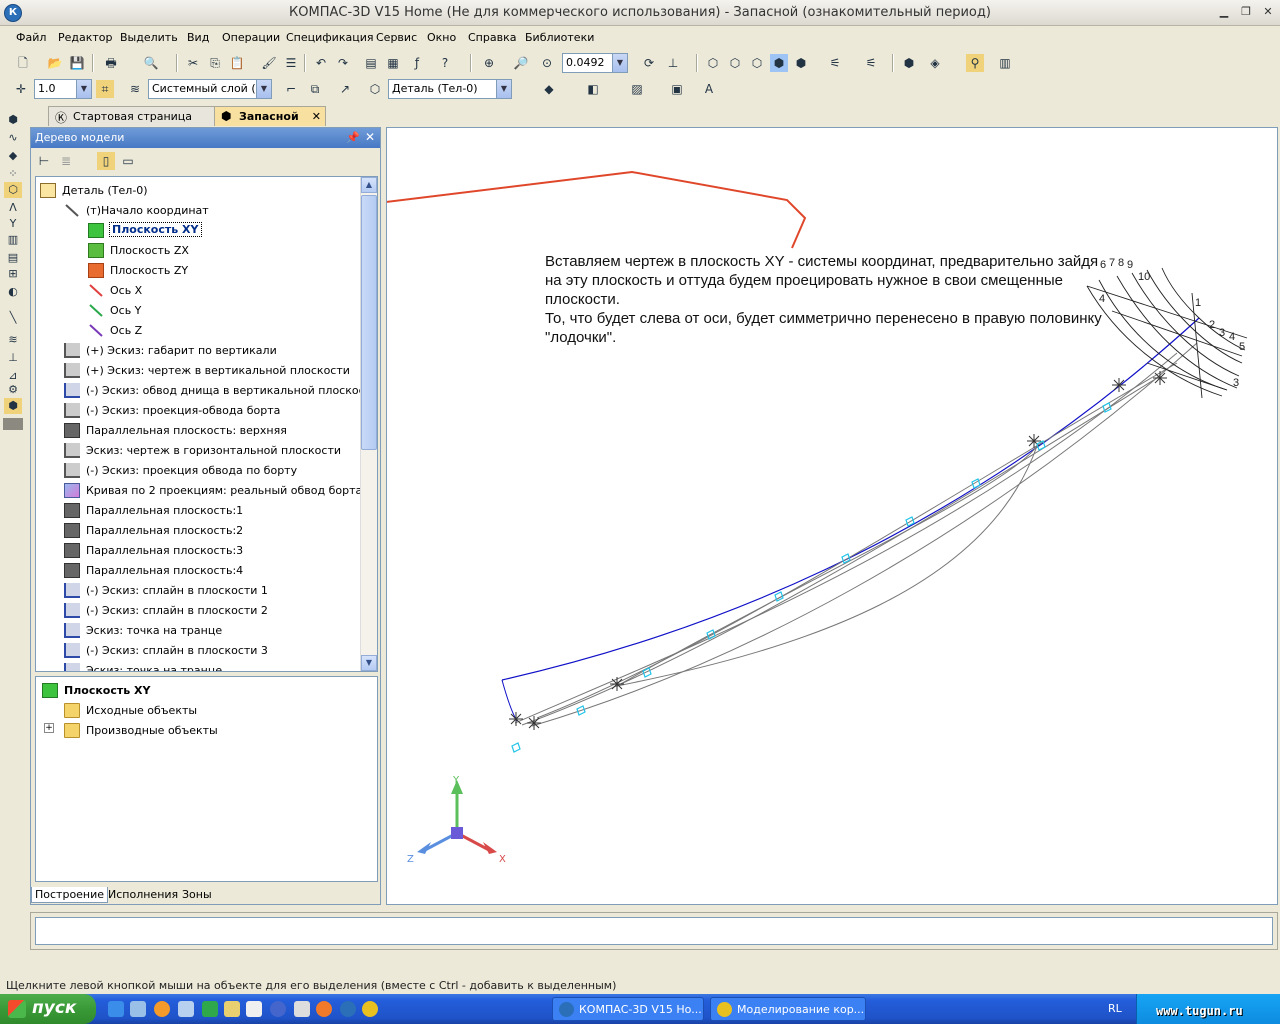  Describe the element at coordinates (49, 728) in the screenshot. I see `expand-icon: +` at that location.